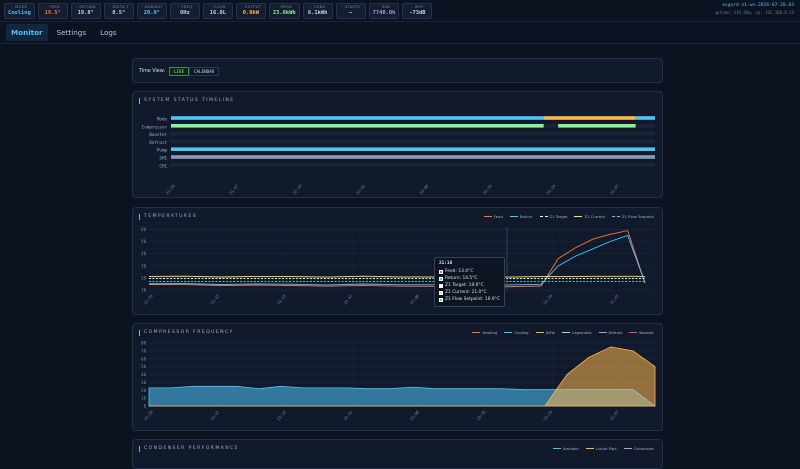  I want to click on status-chip-value: 0Hz, so click(185, 13).